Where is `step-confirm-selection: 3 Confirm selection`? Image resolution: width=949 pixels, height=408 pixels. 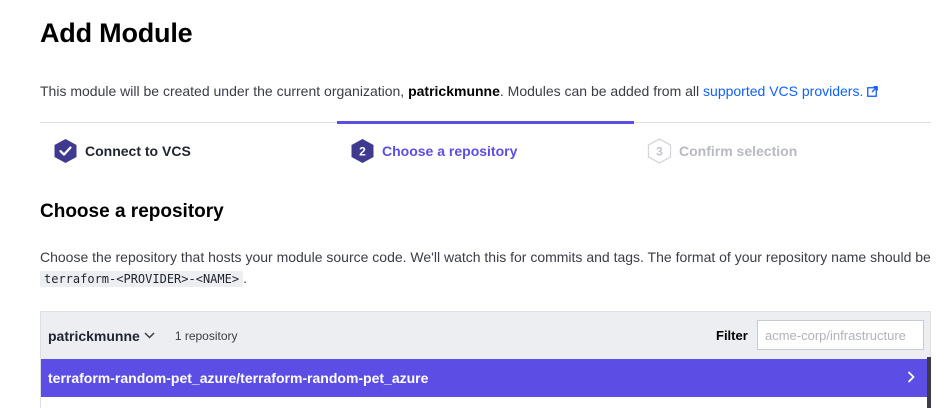 step-confirm-selection: 3 Confirm selection is located at coordinates (782, 151).